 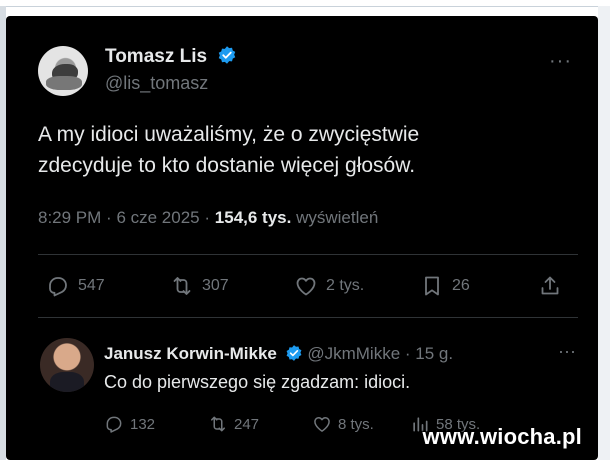 I want to click on share-icon, so click(x=550, y=285).